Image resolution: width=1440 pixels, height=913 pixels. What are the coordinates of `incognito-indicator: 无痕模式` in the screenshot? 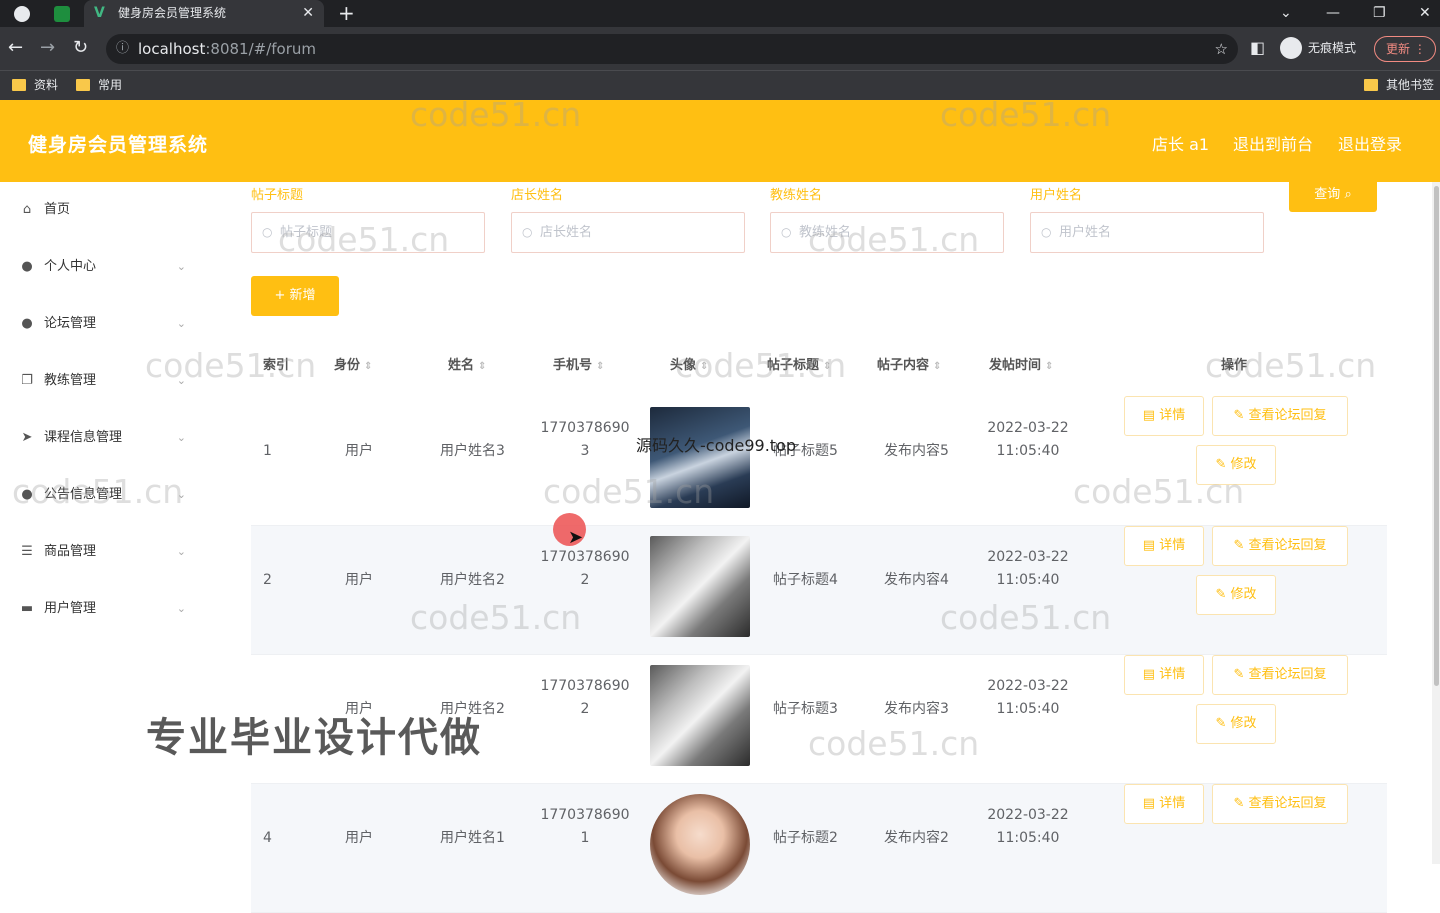 It's located at (1317, 48).